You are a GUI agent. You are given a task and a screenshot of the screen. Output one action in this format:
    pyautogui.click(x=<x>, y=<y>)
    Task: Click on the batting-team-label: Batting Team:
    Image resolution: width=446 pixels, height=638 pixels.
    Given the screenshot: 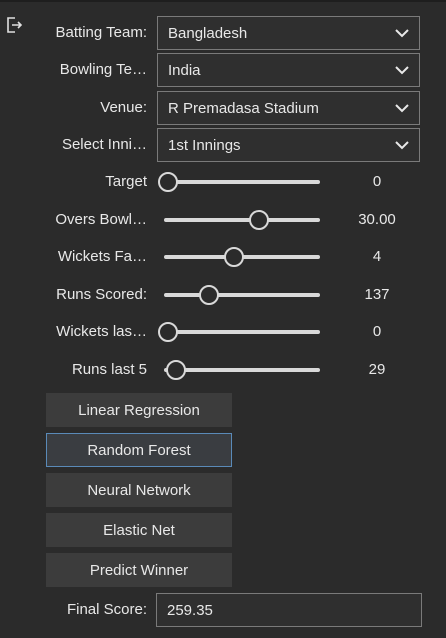 What is the action you would take?
    pyautogui.click(x=101, y=32)
    